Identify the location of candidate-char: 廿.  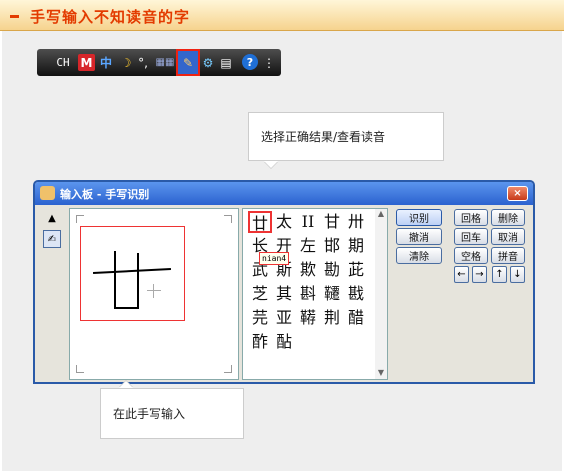
(260, 222).